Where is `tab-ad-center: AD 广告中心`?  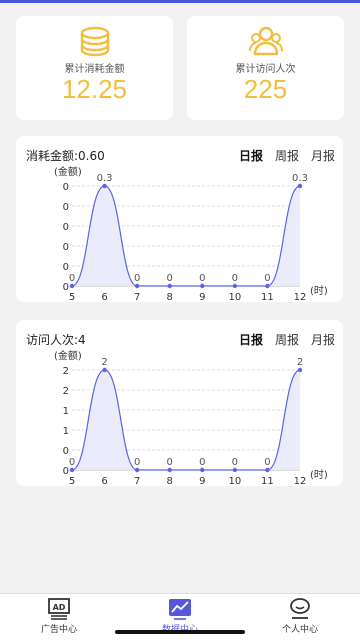 tab-ad-center: AD 广告中心 is located at coordinates (59, 617).